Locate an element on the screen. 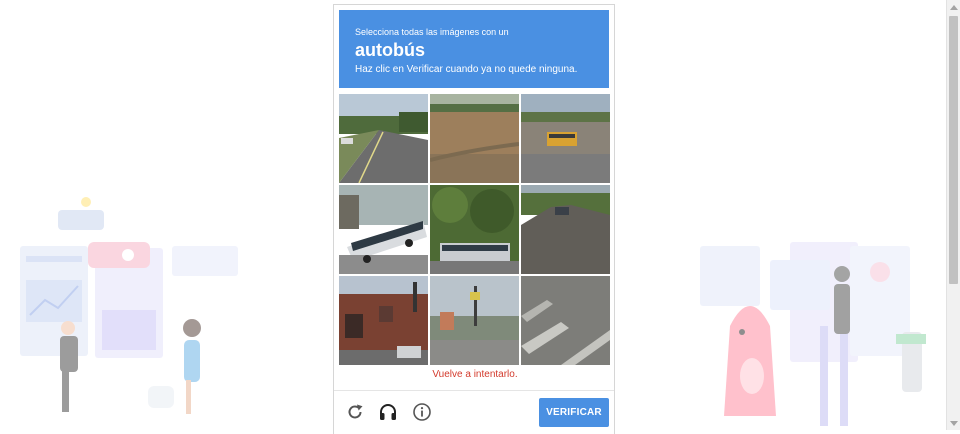 The width and height of the screenshot is (960, 434). tile-image-road-markings is located at coordinates (565, 320).